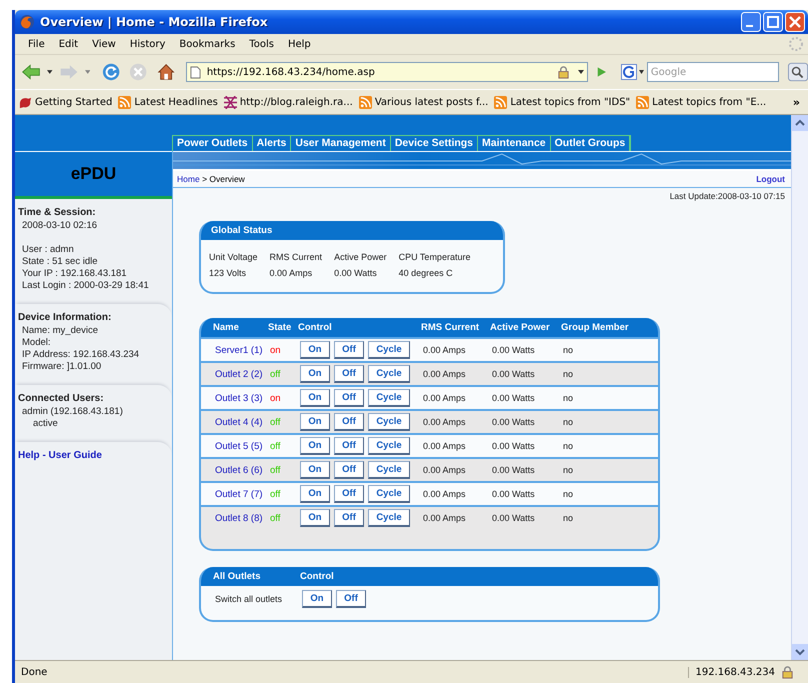 This screenshot has height=683, width=808. I want to click on search-field: Google, so click(712, 72).